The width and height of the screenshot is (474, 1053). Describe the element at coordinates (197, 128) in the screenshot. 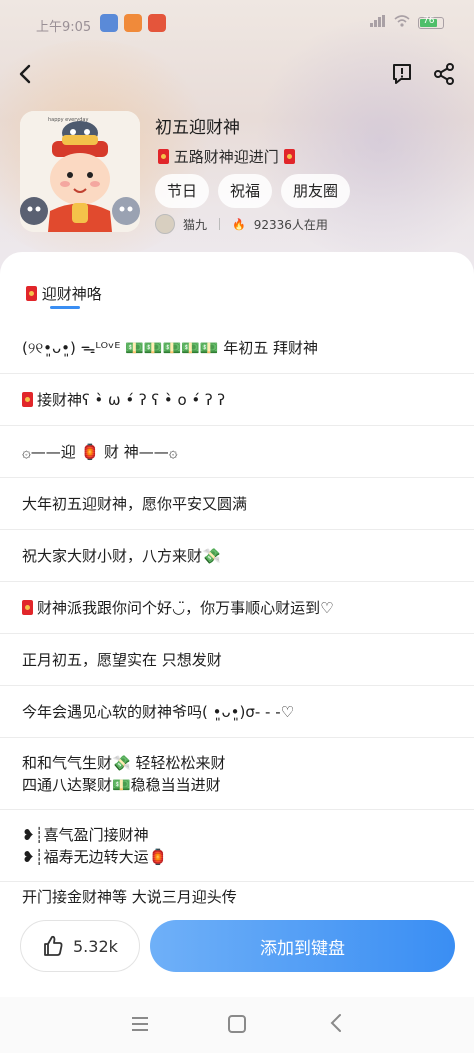

I see `pack-title: 初五迎财神` at that location.